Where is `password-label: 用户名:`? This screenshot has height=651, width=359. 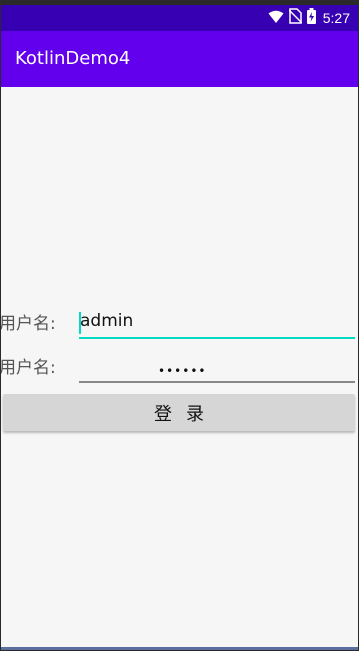 password-label: 用户名: is located at coordinates (28, 368).